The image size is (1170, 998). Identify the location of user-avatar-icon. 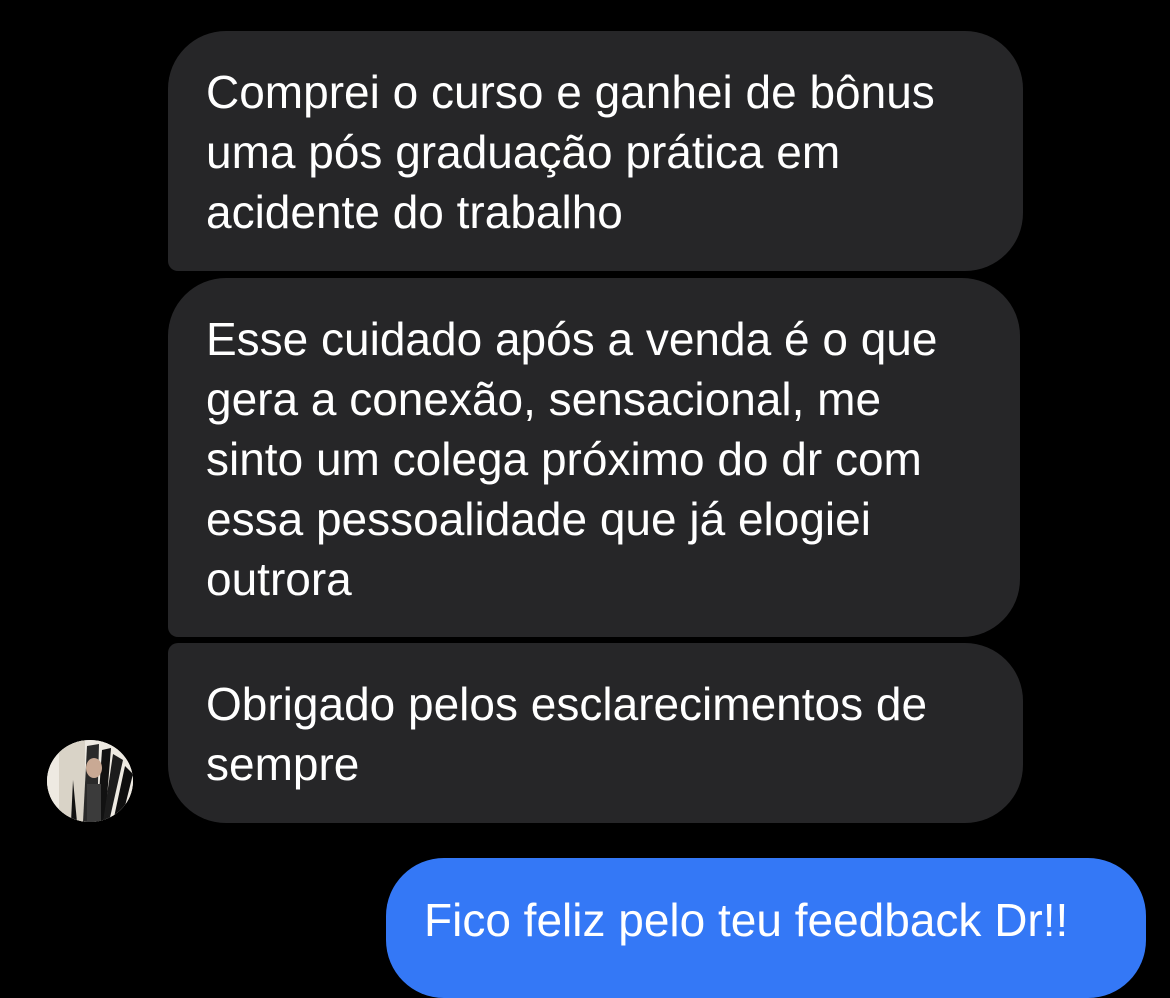
(90, 781).